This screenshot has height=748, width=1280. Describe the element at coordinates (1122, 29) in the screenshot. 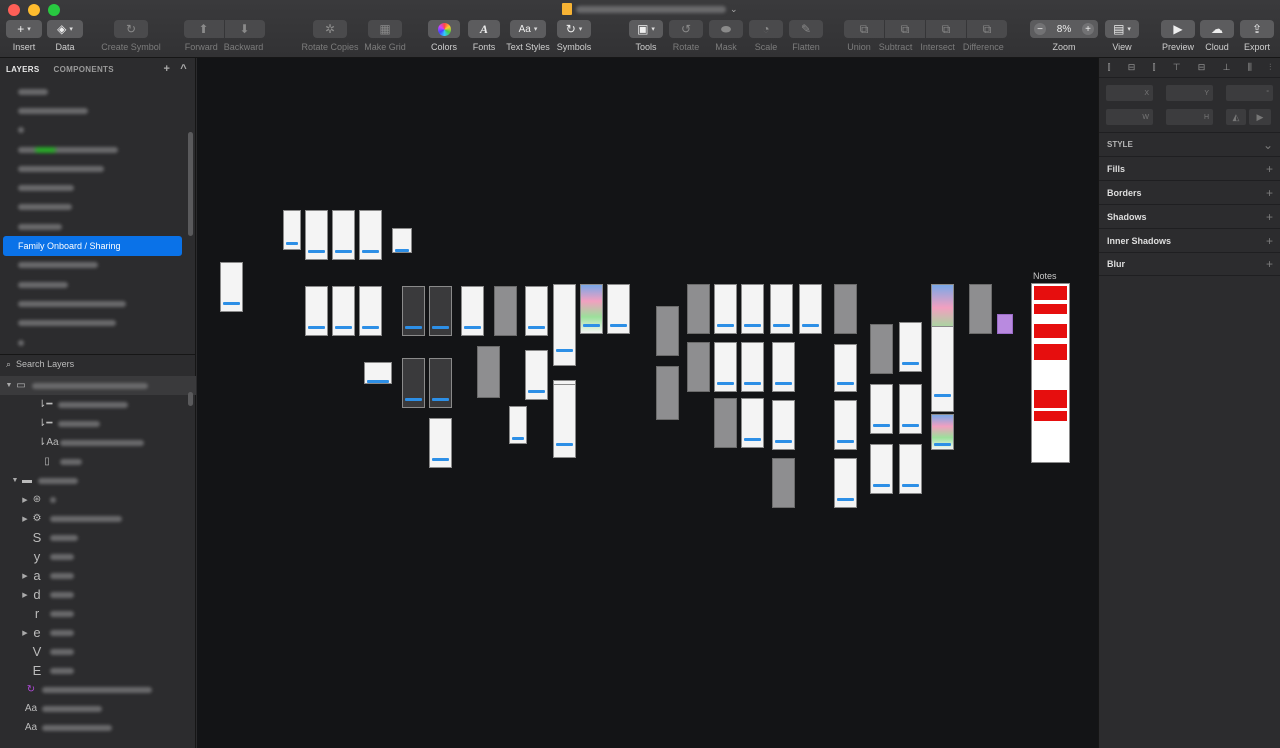

I see `view-button: ▤ ▾` at that location.